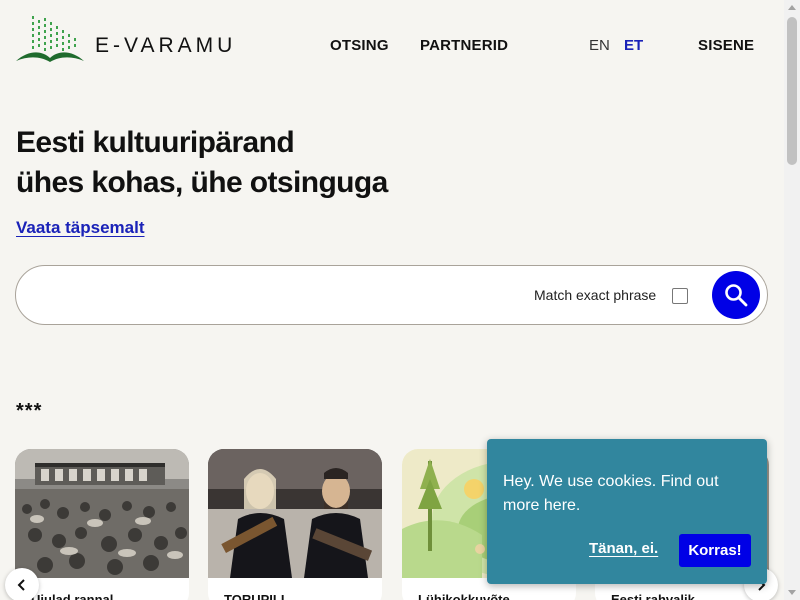 This screenshot has height=600, width=800. Describe the element at coordinates (599, 45) in the screenshot. I see `lang-en: EN` at that location.